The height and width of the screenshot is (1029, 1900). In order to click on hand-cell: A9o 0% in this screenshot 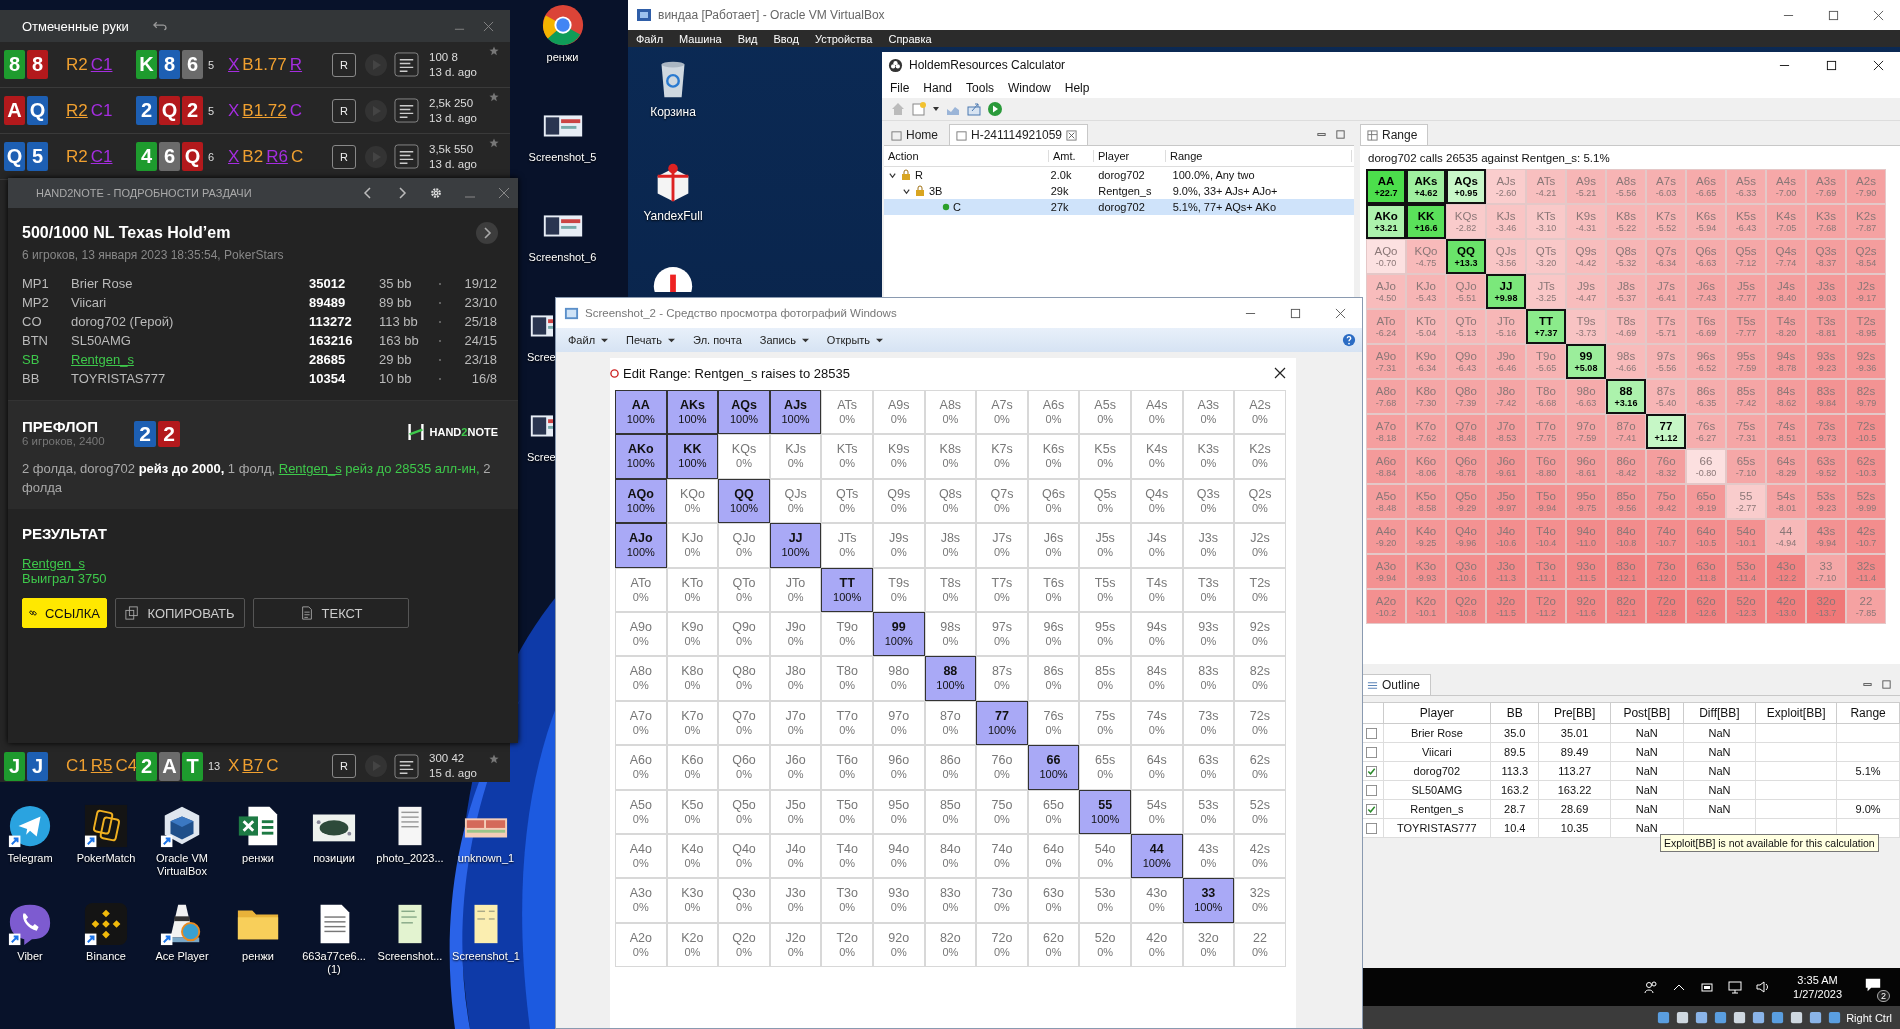, I will do `click(641, 634)`.